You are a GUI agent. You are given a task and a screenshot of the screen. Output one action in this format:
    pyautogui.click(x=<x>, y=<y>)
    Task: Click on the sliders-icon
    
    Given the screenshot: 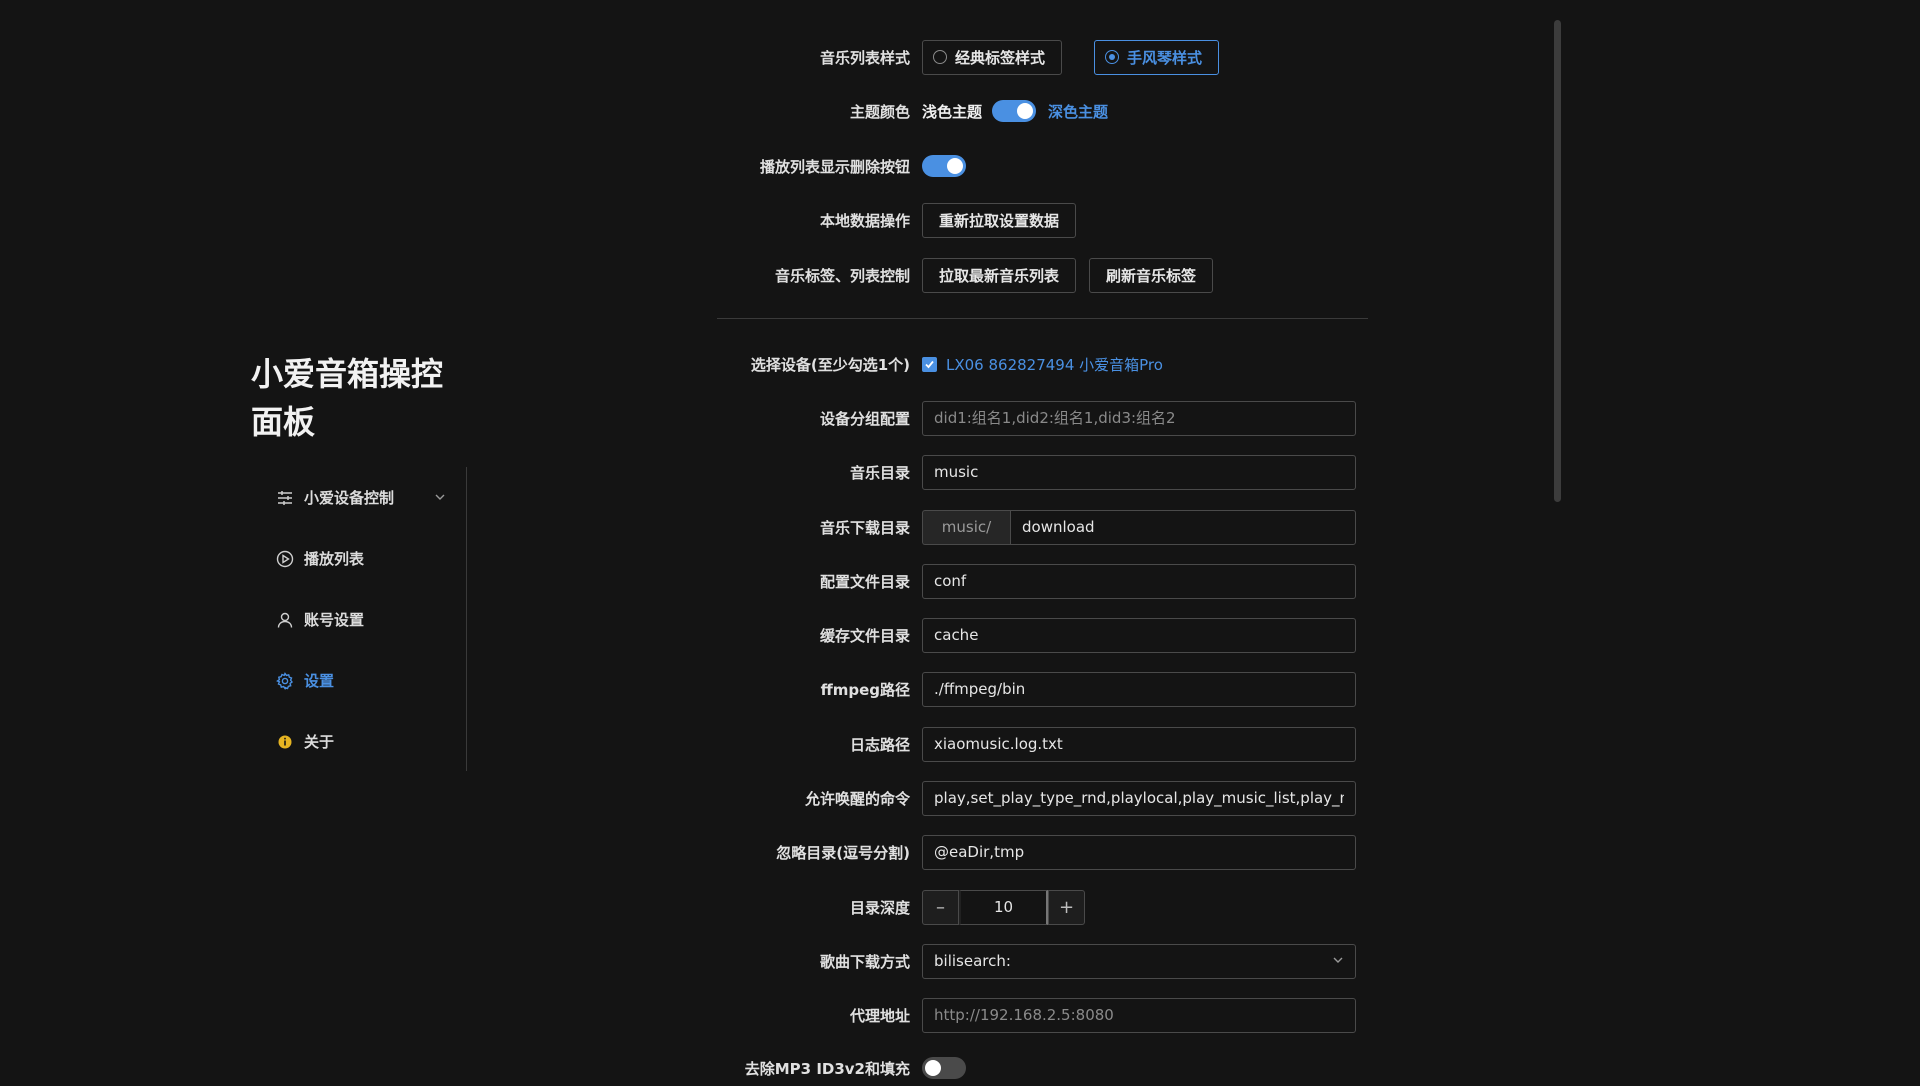 What is the action you would take?
    pyautogui.click(x=285, y=498)
    